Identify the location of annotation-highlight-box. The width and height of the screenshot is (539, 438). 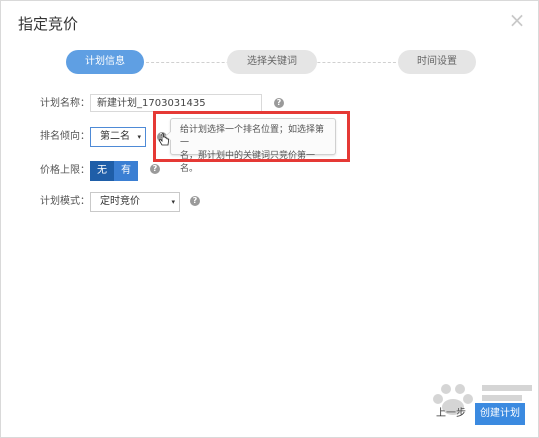
(251, 136).